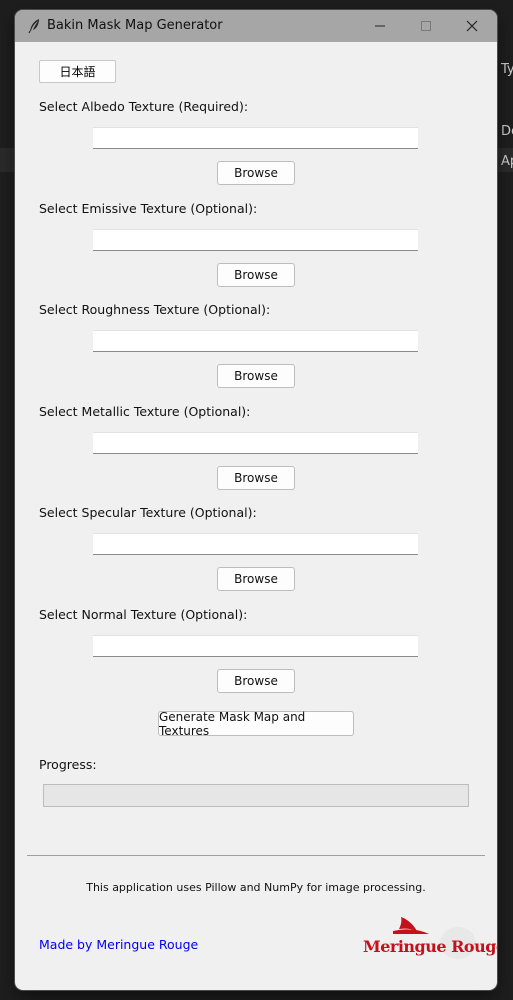 The width and height of the screenshot is (513, 1000). Describe the element at coordinates (118, 944) in the screenshot. I see `made-by-link: Made by Meringue Rouge` at that location.